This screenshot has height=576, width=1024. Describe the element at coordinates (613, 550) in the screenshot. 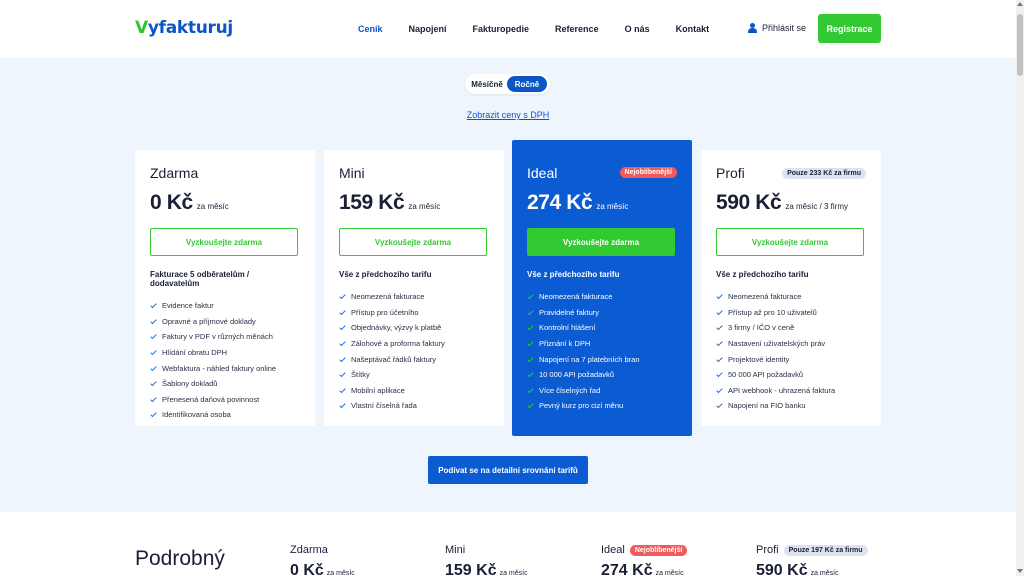

I see `comparison-plan-name: Ideal` at that location.